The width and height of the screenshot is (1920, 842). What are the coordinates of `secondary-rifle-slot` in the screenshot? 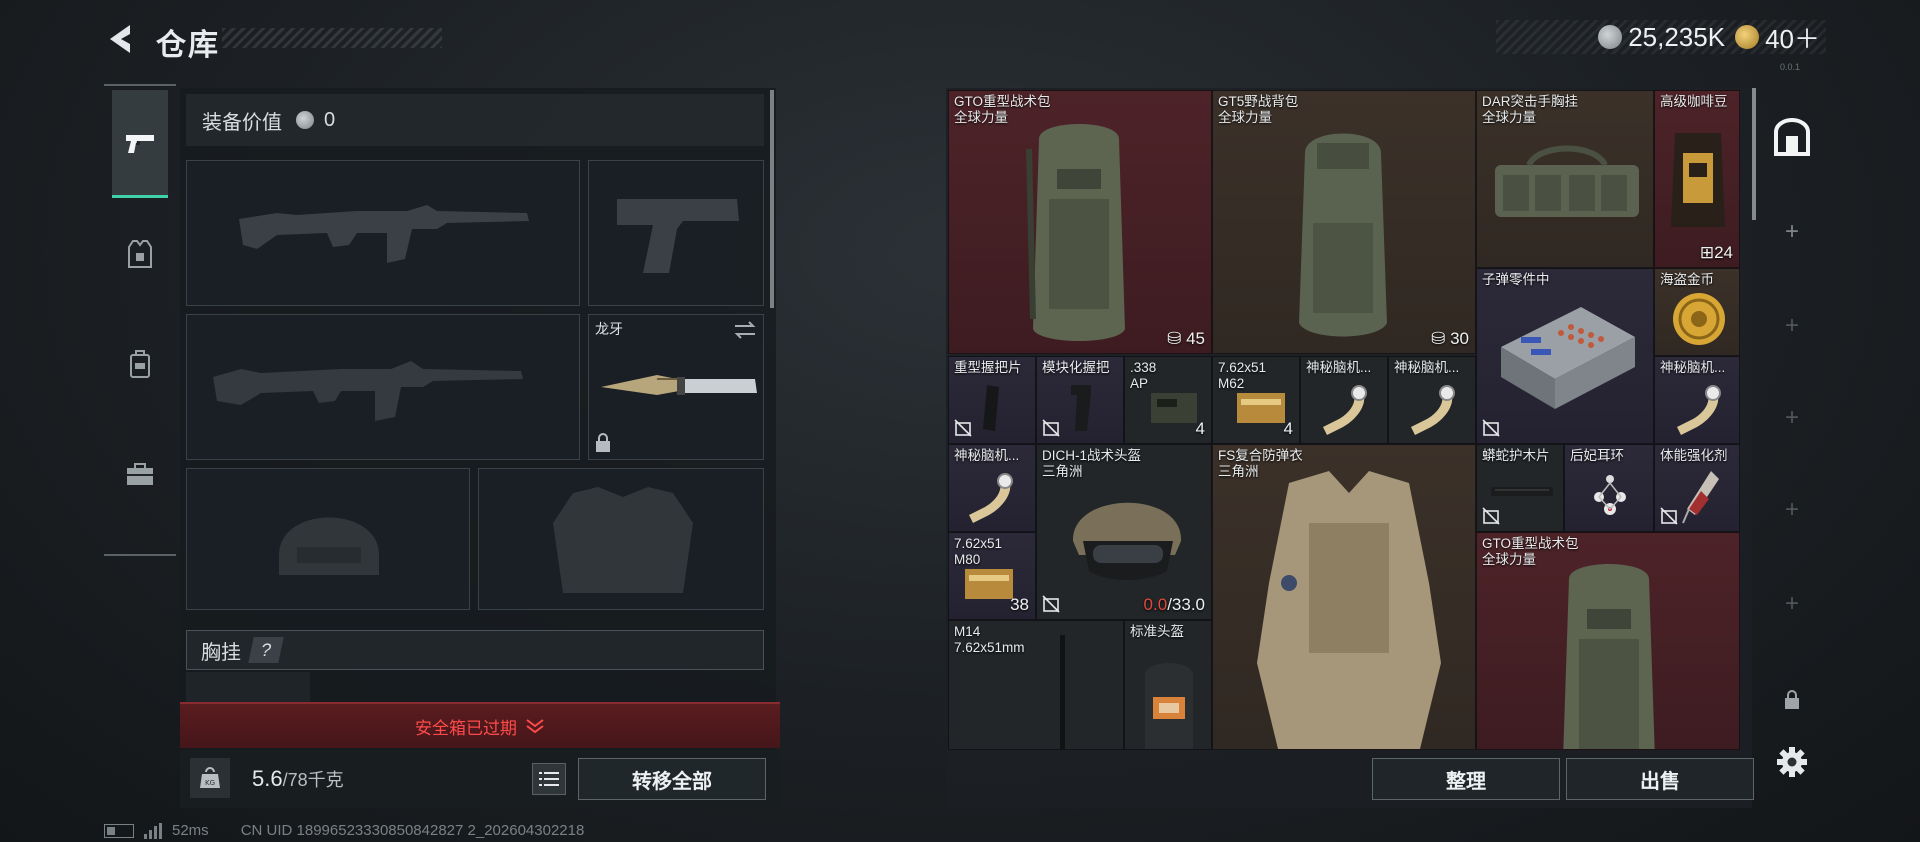 It's located at (383, 387).